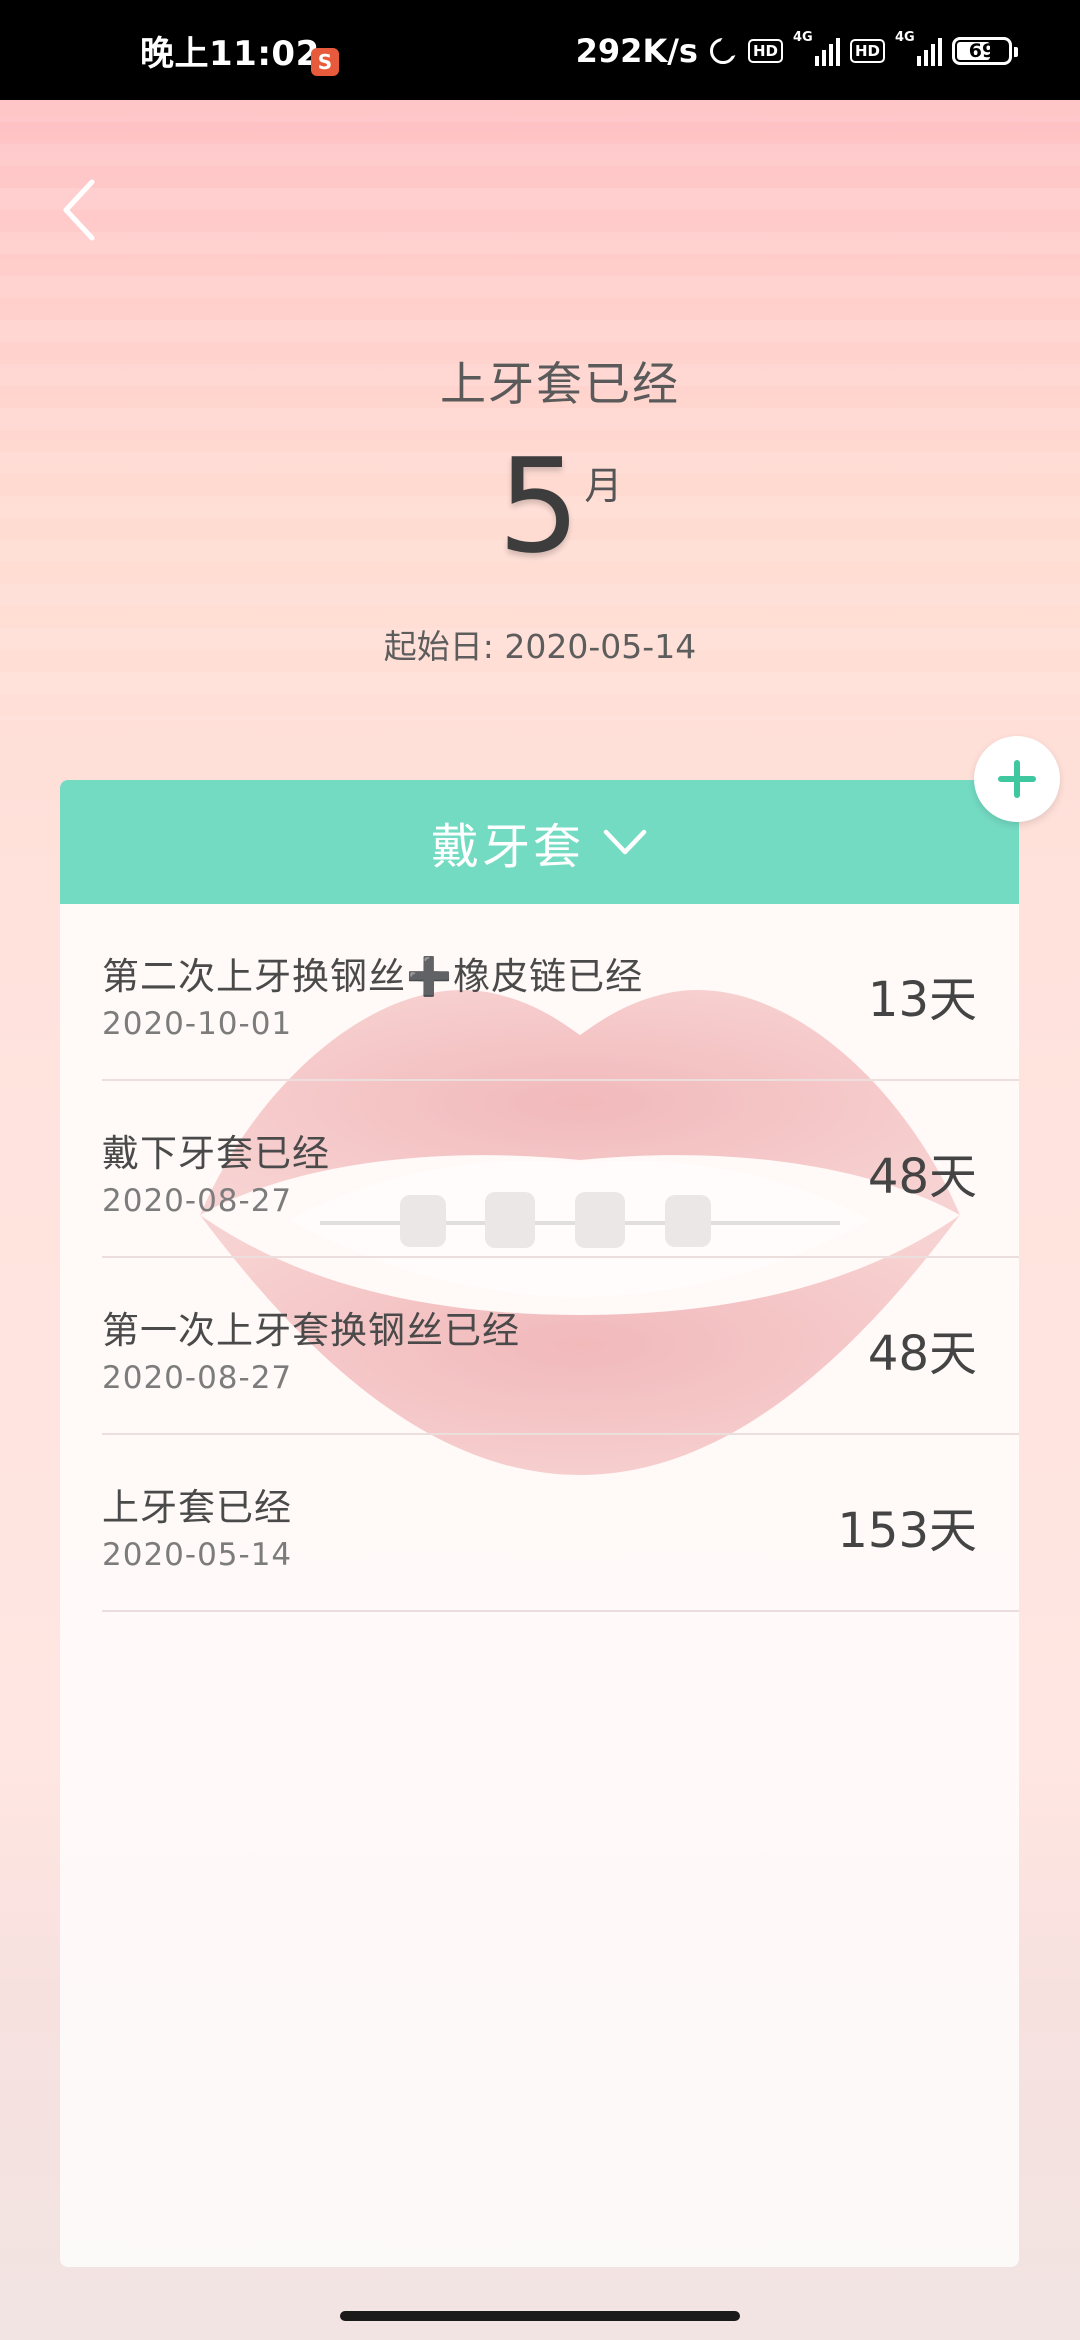 The width and height of the screenshot is (1080, 2340). Describe the element at coordinates (311, 1330) in the screenshot. I see `item-title: 第一次上牙套换钢丝已经` at that location.